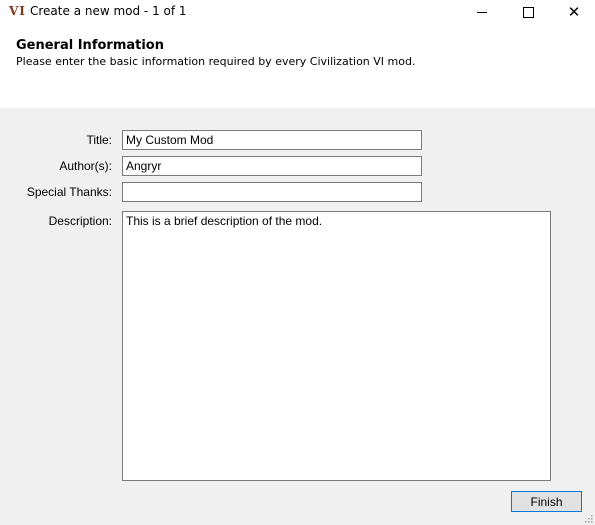 The height and width of the screenshot is (525, 595). I want to click on minimize-button, so click(482, 12).